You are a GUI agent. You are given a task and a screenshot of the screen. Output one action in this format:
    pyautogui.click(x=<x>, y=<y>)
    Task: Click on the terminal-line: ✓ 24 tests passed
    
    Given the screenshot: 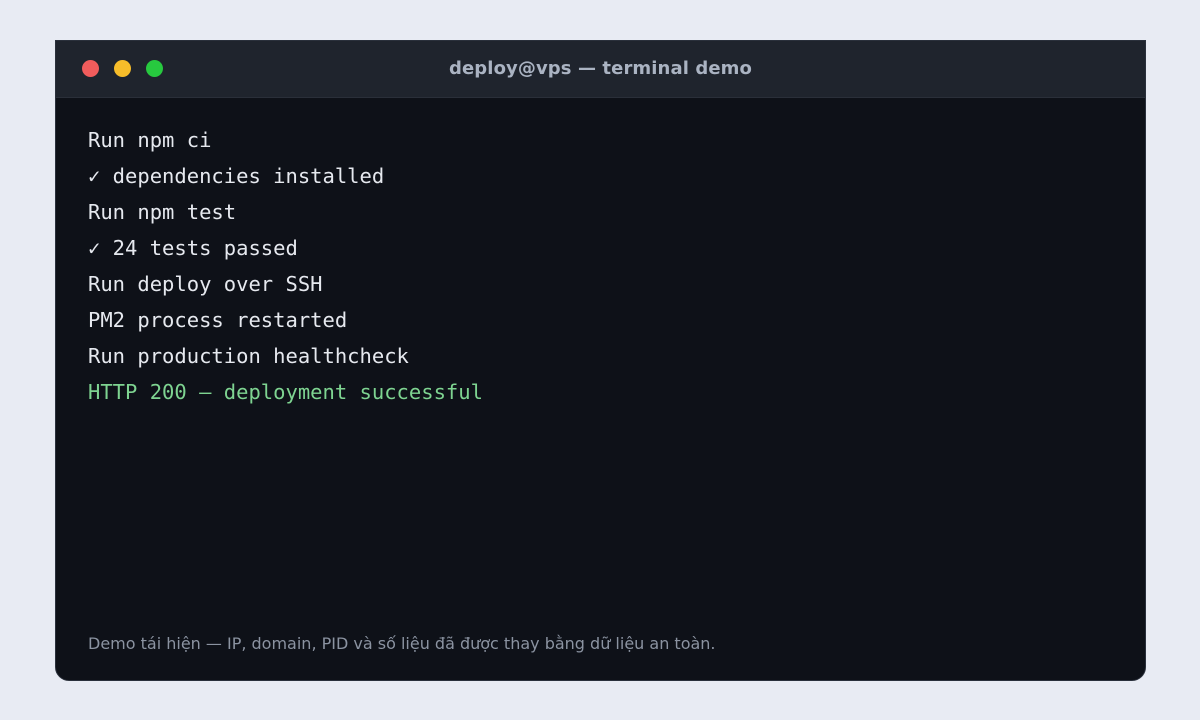 What is the action you would take?
    pyautogui.click(x=193, y=248)
    